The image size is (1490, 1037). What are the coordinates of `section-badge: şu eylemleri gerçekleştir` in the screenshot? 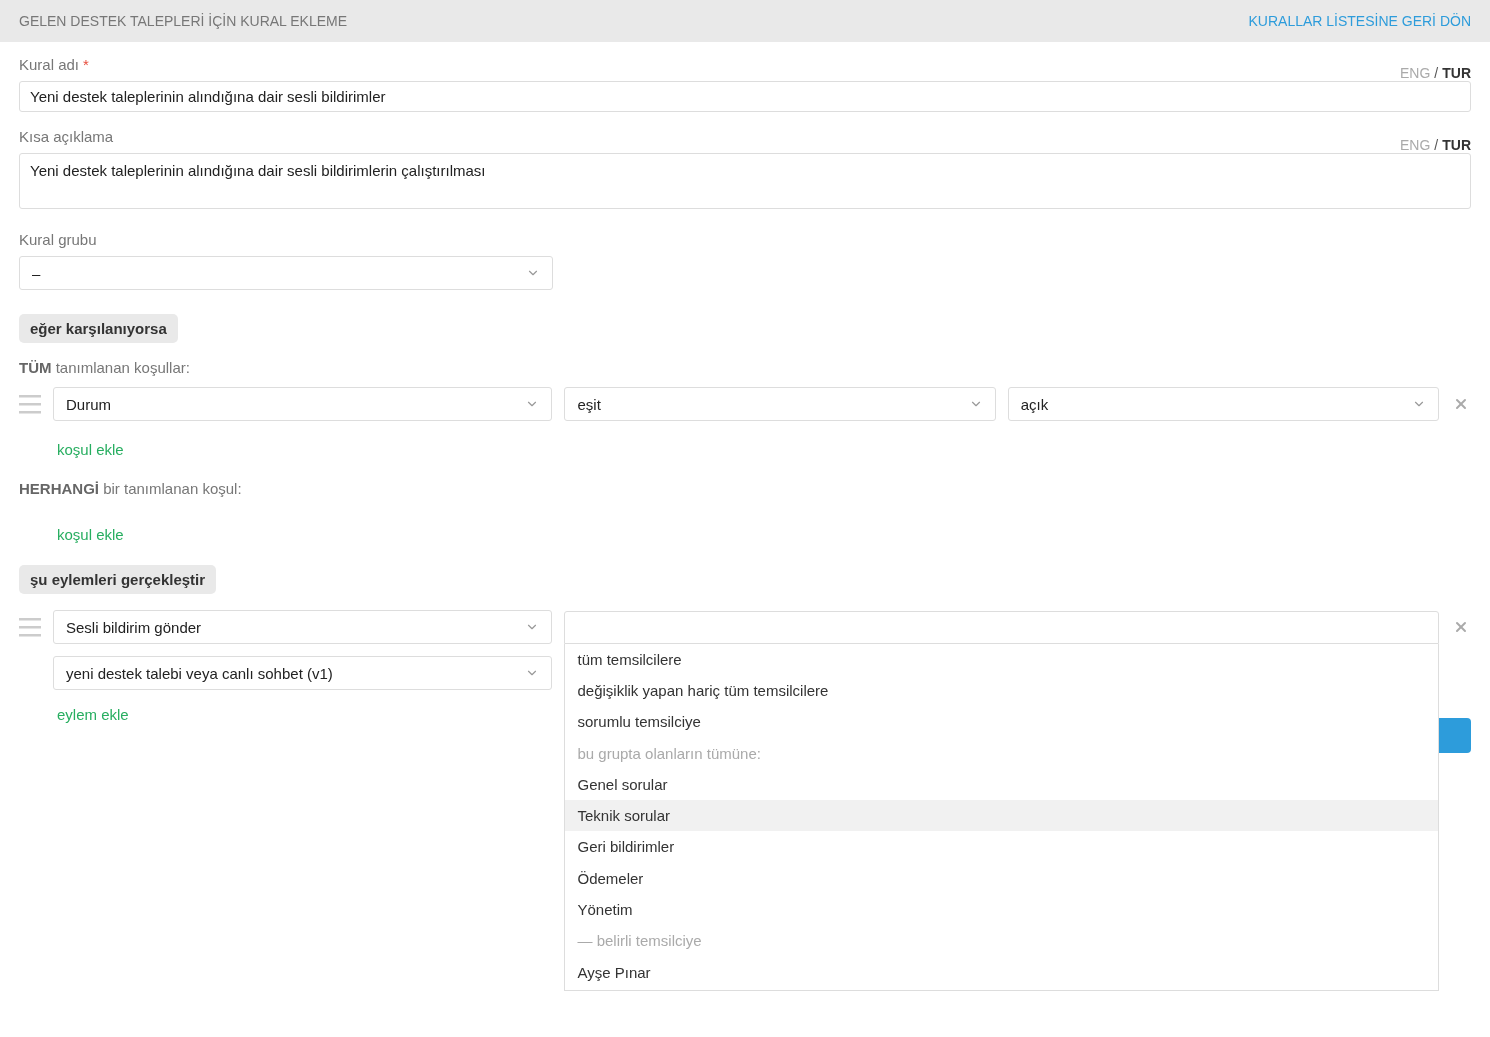 It's located at (118, 579).